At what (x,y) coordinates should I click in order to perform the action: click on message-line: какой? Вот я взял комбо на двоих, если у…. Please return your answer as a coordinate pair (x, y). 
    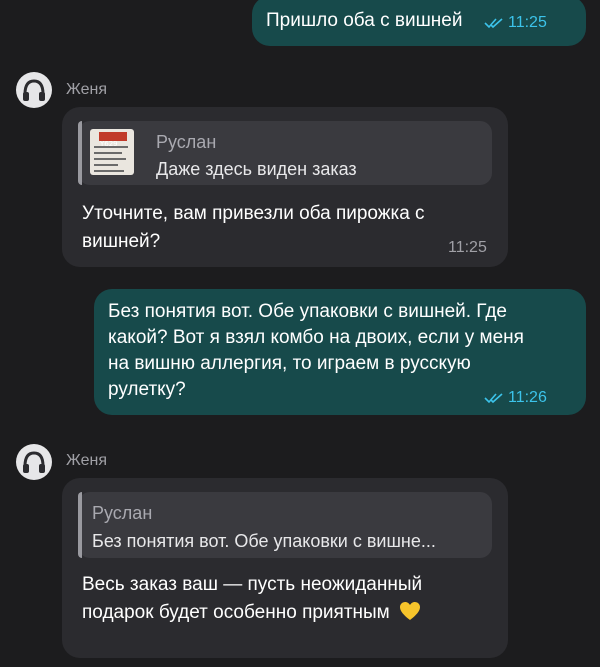
    Looking at the image, I should click on (316, 337).